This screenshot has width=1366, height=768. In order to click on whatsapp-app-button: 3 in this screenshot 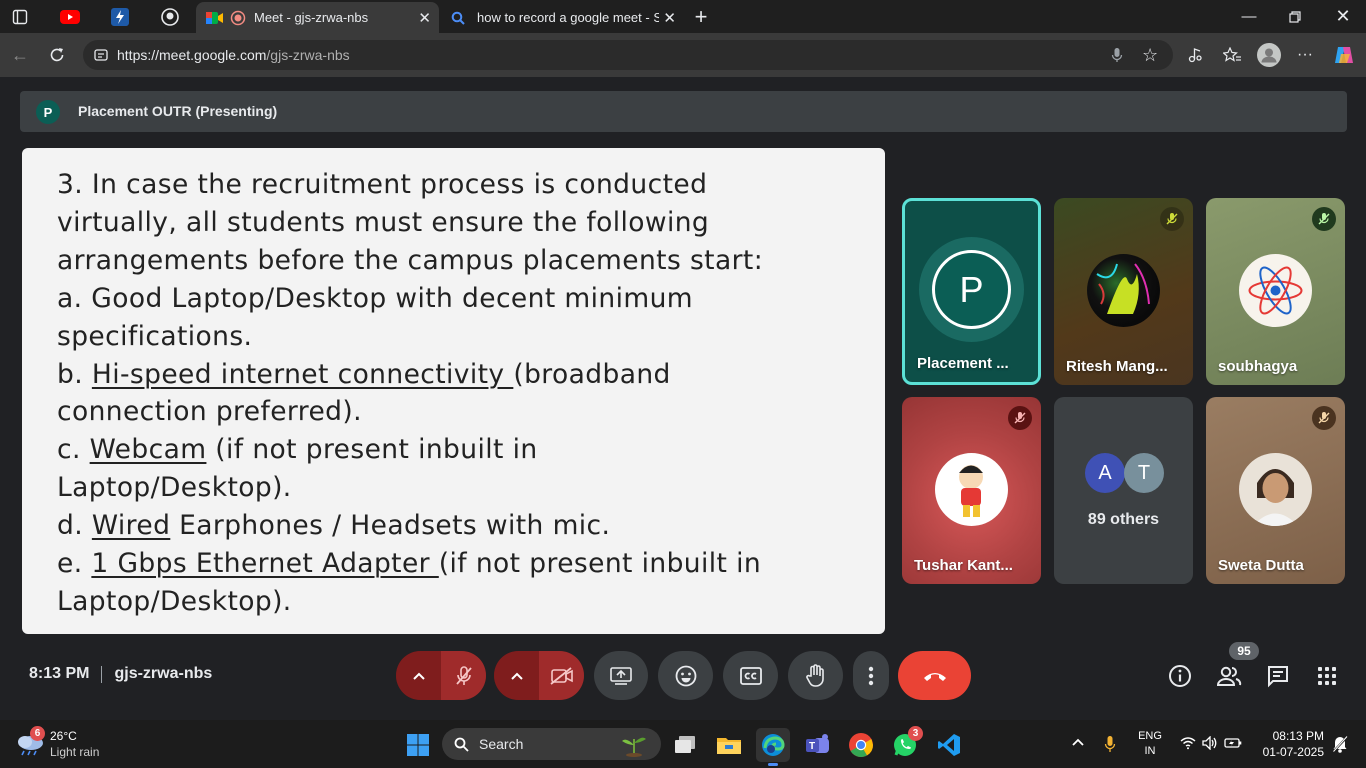, I will do `click(905, 744)`.